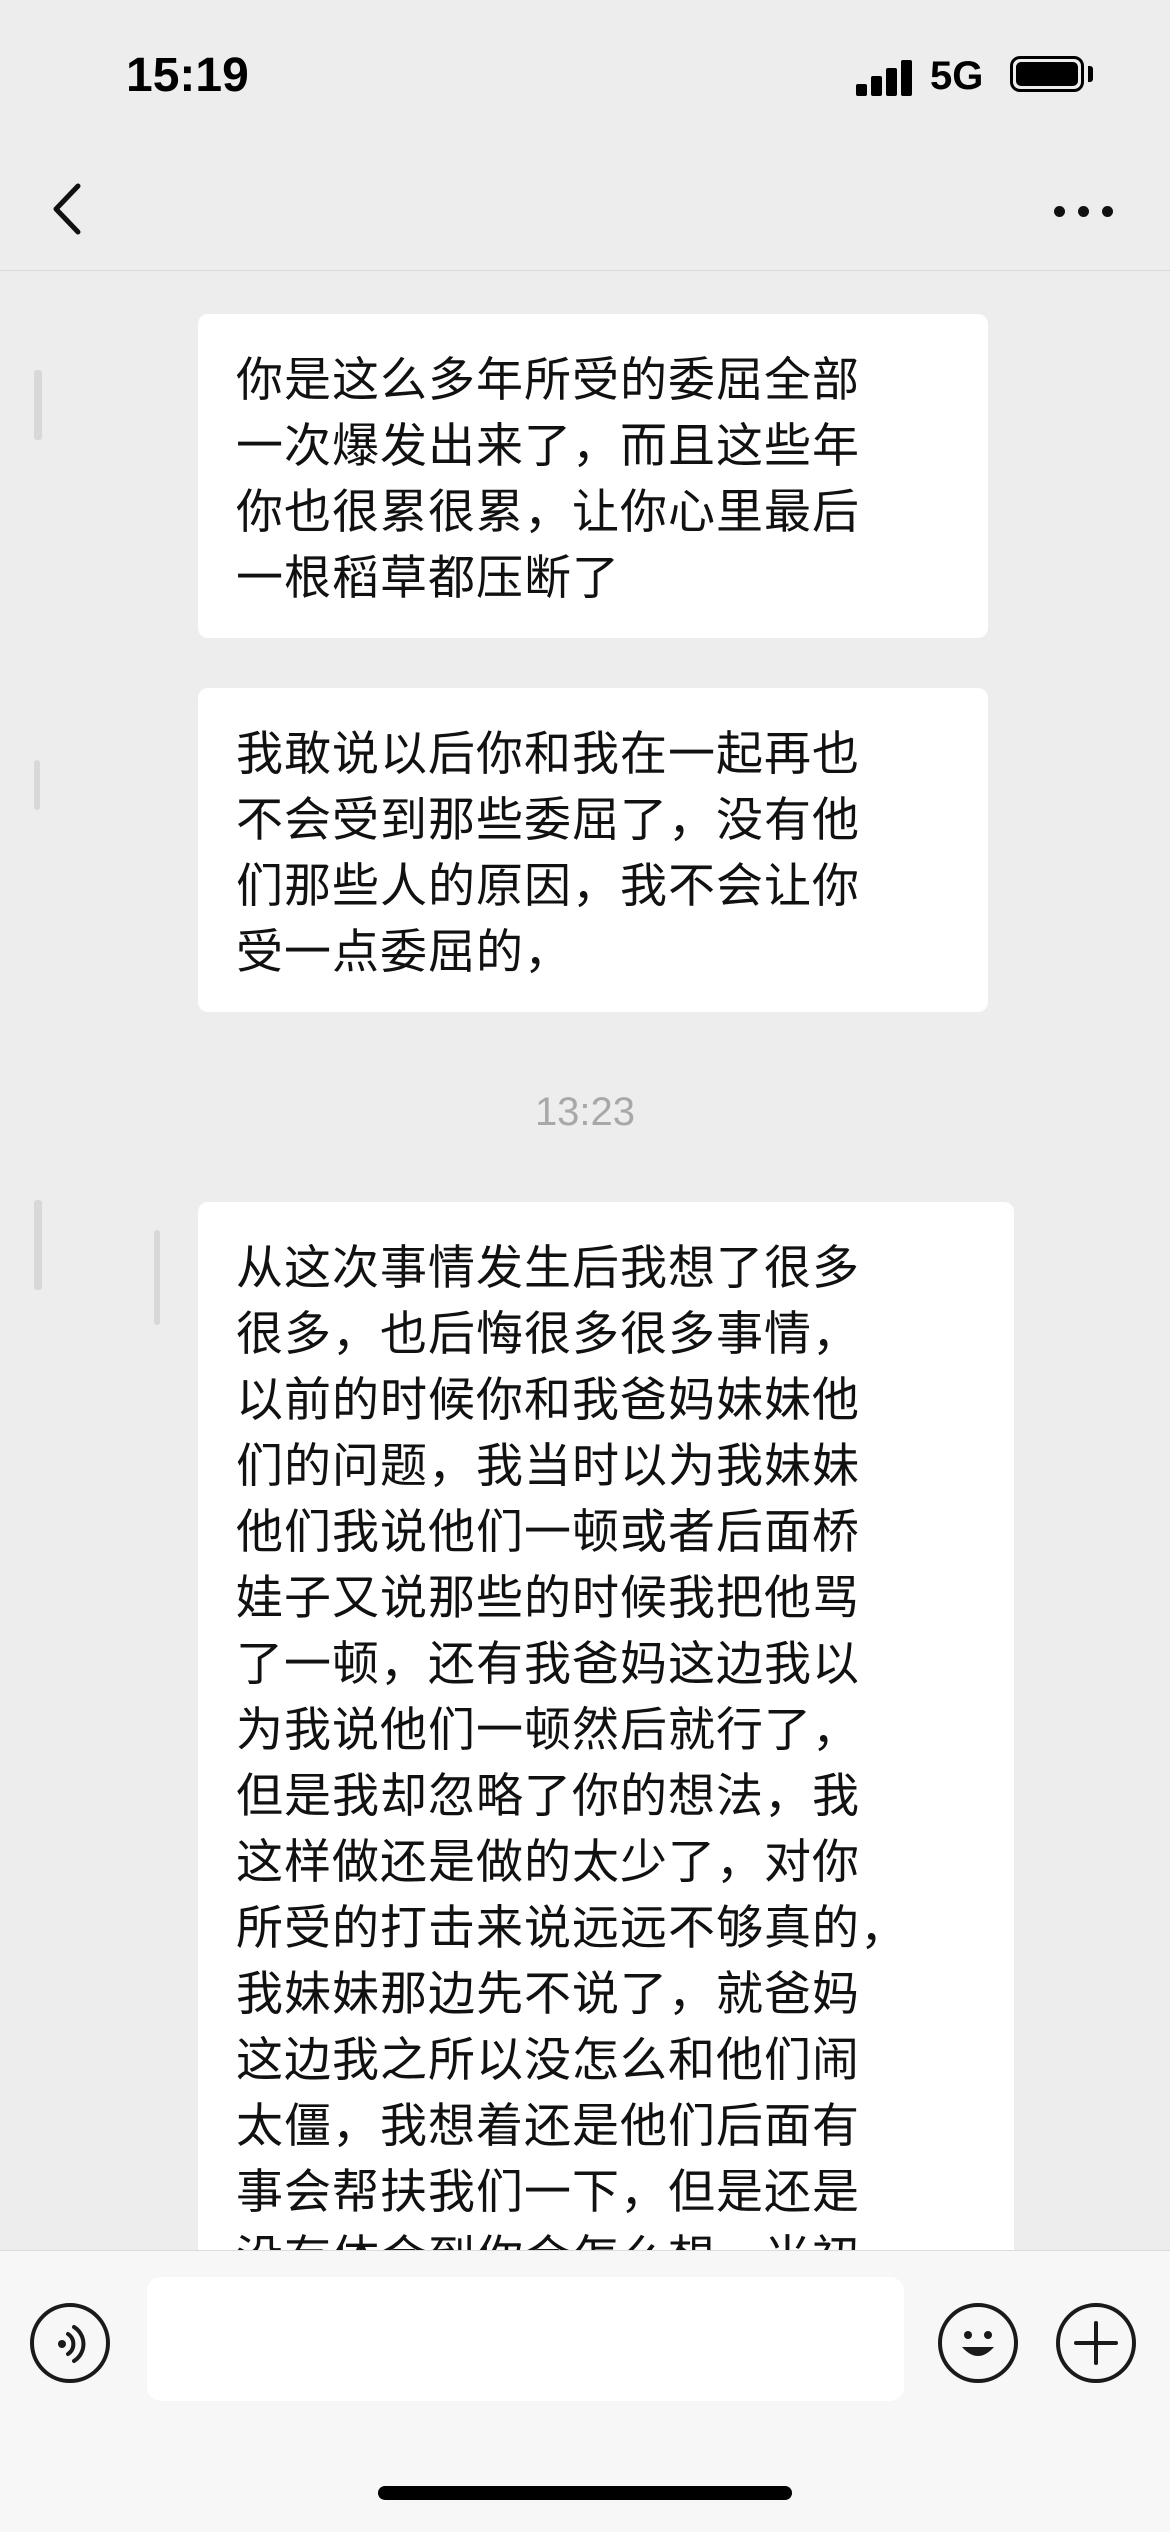 The height and width of the screenshot is (2532, 1170). I want to click on status-bar: 15:19 5G, so click(585, 75).